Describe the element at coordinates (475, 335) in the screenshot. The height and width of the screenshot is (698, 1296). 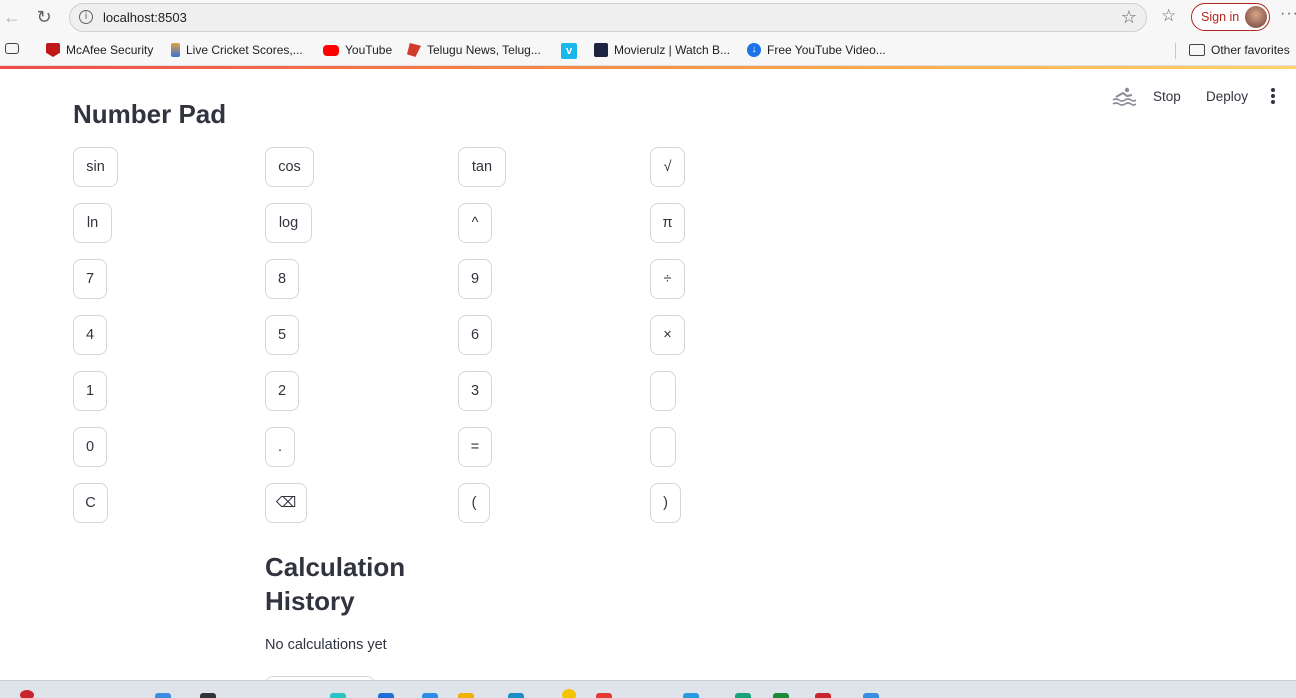
I see `key-6: 6` at that location.